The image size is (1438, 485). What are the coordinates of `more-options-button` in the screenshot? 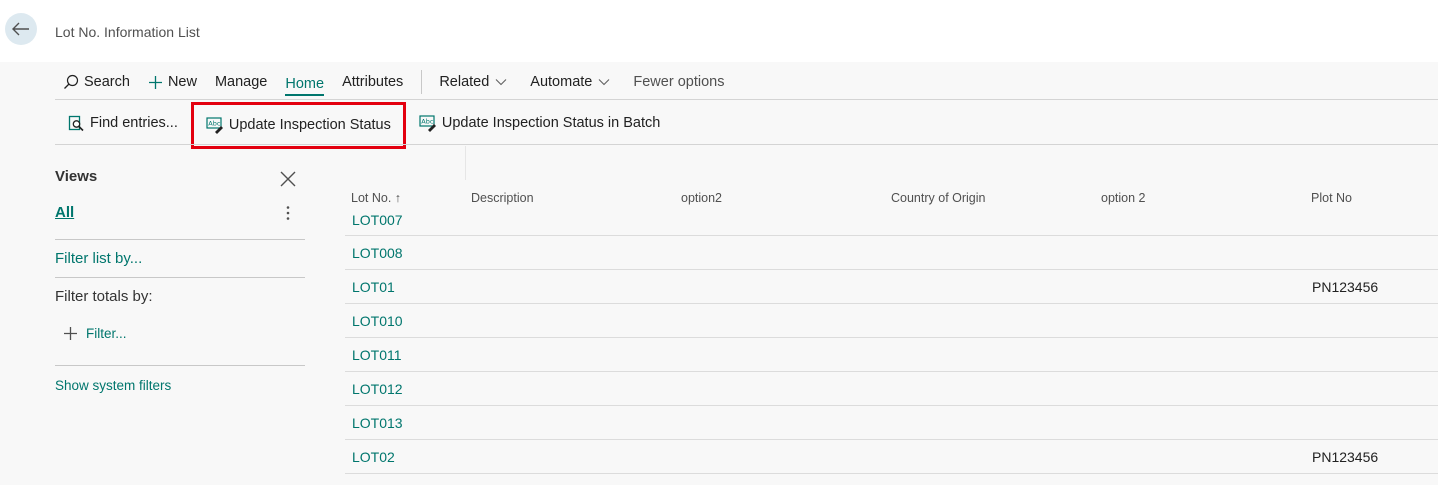 It's located at (288, 215).